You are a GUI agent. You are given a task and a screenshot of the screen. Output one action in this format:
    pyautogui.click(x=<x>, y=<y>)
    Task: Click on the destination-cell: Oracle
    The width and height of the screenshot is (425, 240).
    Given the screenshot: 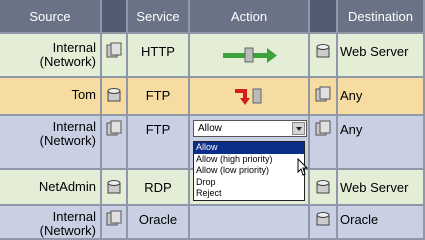 What is the action you would take?
    pyautogui.click(x=381, y=223)
    